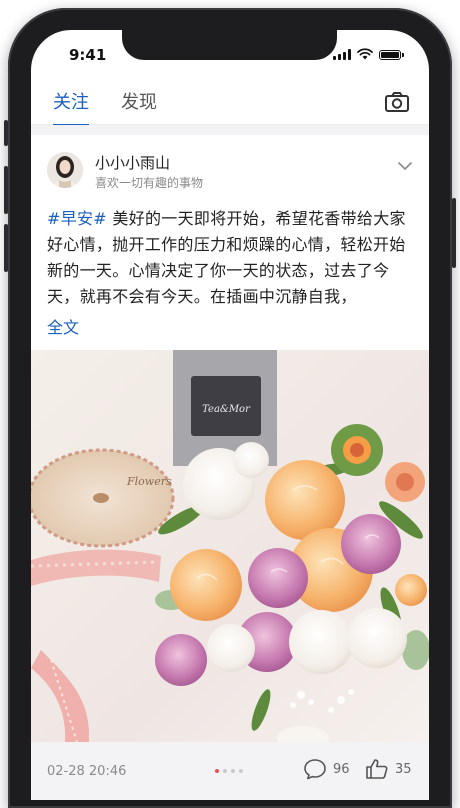 Image resolution: width=460 pixels, height=808 pixels. What do you see at coordinates (230, 130) in the screenshot?
I see `section-divider` at bounding box center [230, 130].